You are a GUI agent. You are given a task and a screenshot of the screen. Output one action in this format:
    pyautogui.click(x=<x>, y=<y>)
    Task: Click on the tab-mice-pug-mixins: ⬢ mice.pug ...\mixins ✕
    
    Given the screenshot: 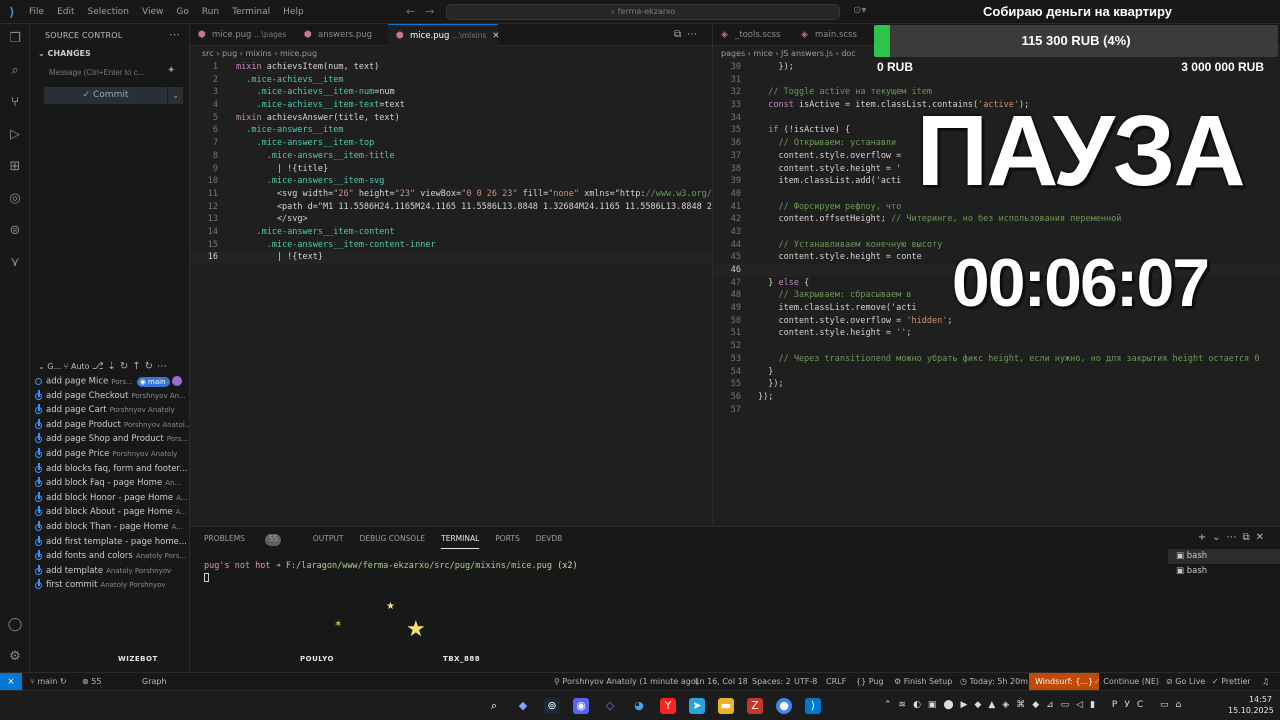 What is the action you would take?
    pyautogui.click(x=444, y=35)
    